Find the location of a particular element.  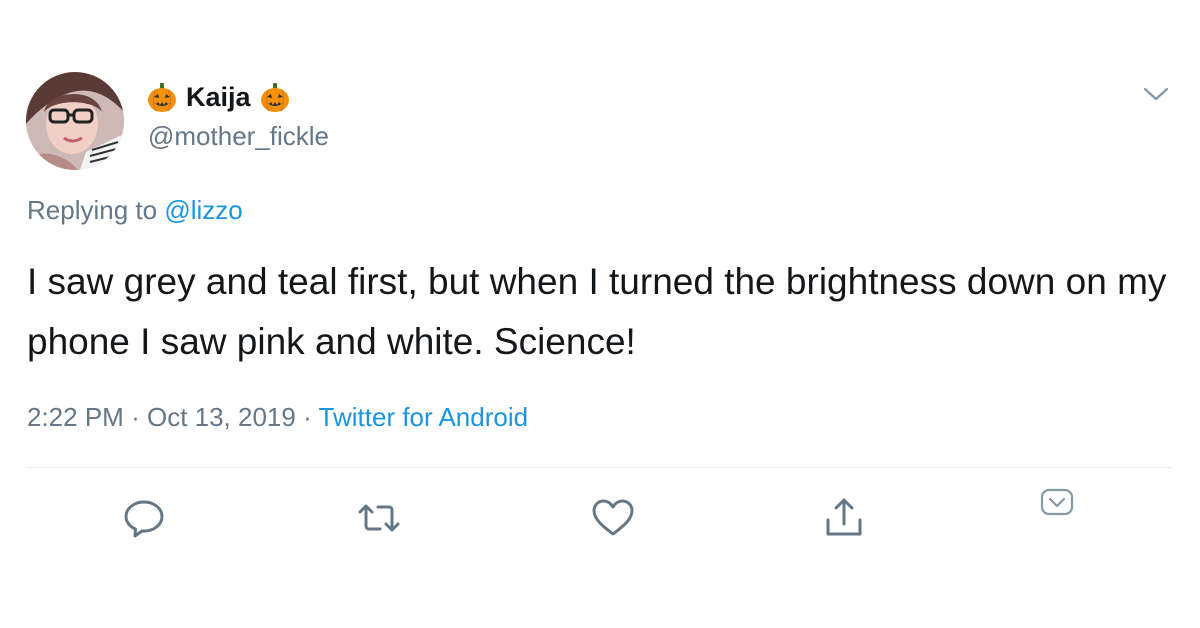

more-actions-button is located at coordinates (1057, 503).